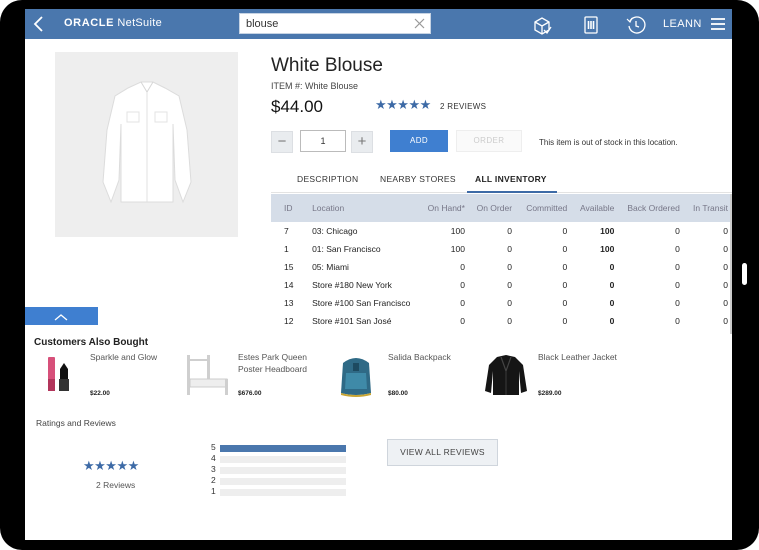  Describe the element at coordinates (289, 303) in the screenshot. I see `cell-id: 13` at that location.